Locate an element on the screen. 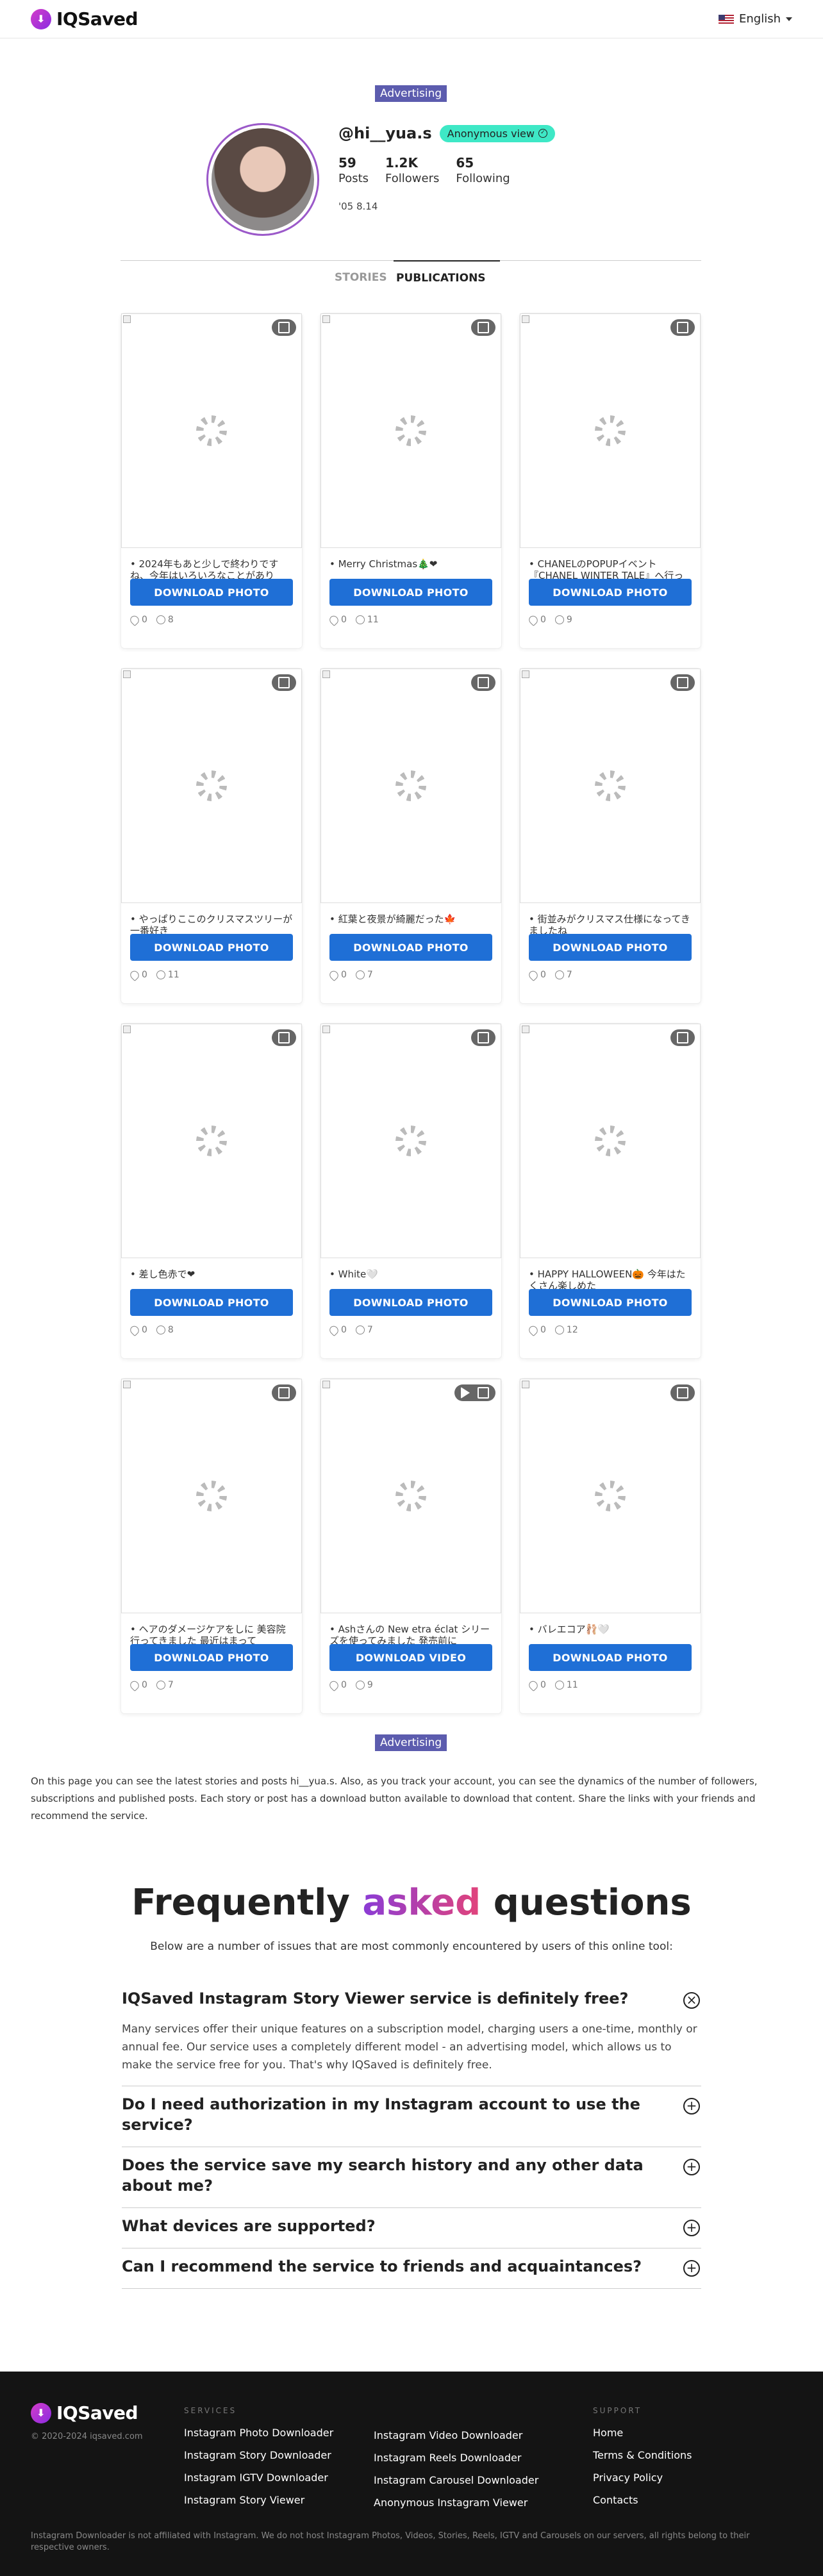 The image size is (823, 2576). footer-link: Instagram Carousel Downloader is located at coordinates (456, 2485).